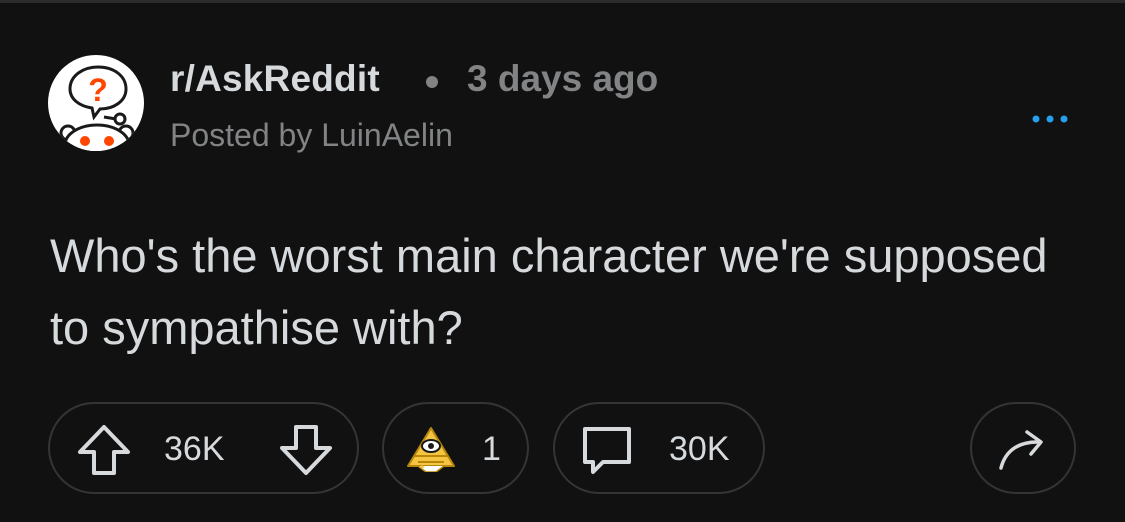  Describe the element at coordinates (699, 449) in the screenshot. I see `comment-count: 30K` at that location.